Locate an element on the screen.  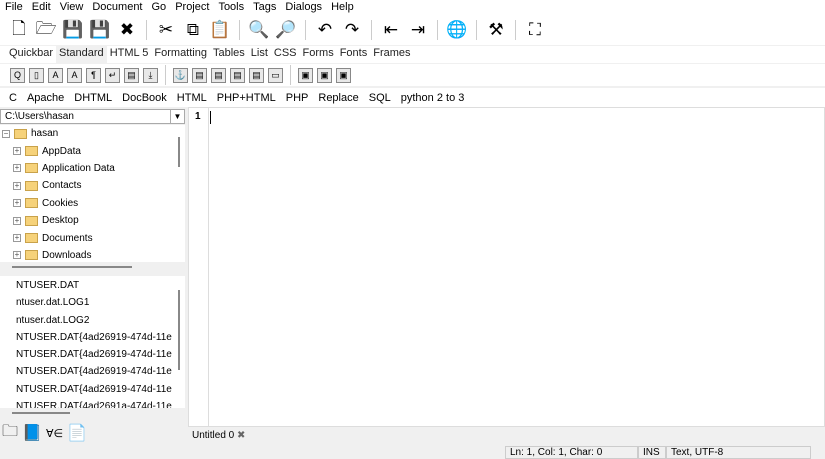
collapse-icon: − is located at coordinates (6, 133).